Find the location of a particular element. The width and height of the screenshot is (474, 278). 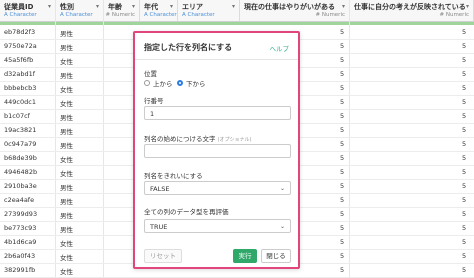

column-name: 仕事に自分の考えが反映されている is located at coordinates (410, 7).